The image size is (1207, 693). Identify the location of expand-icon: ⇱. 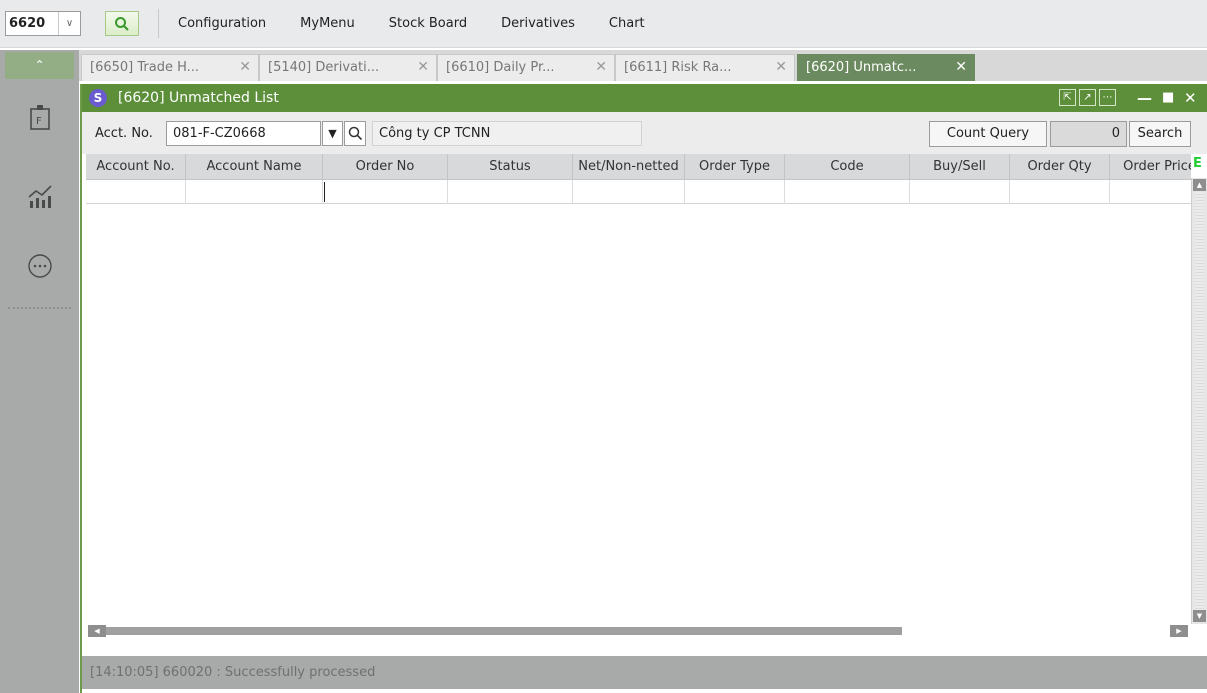
(1067, 97).